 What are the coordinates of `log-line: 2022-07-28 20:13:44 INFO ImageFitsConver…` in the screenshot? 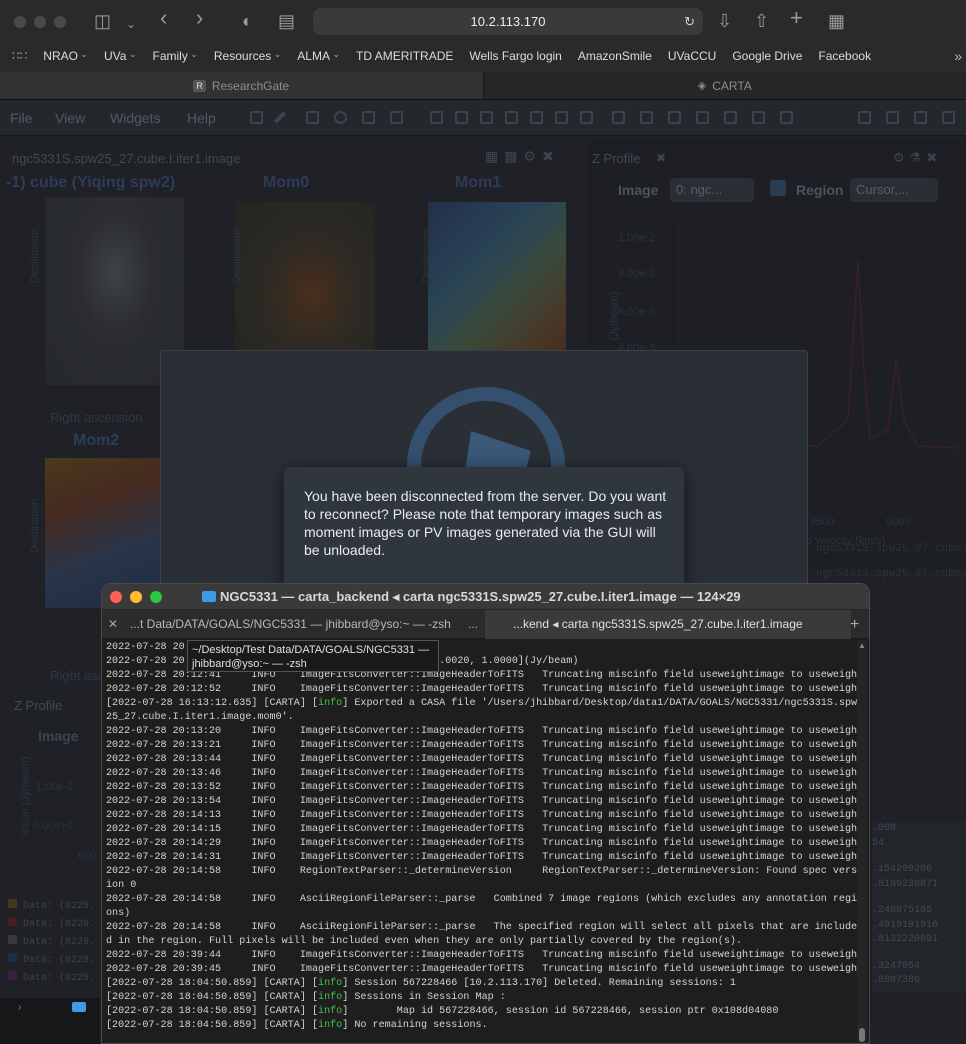 It's located at (482, 759).